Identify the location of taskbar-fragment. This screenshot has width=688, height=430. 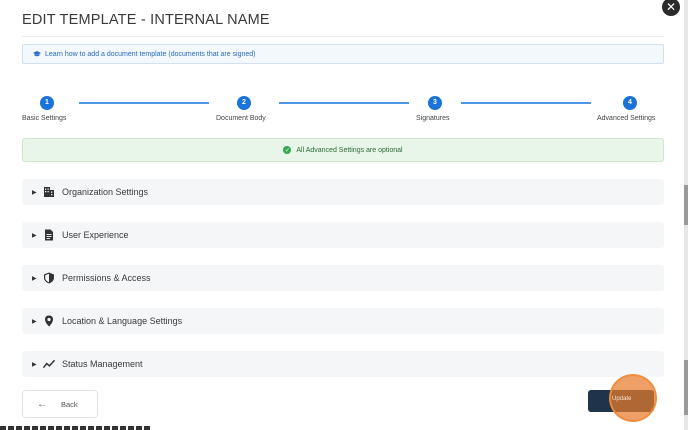
(75, 428).